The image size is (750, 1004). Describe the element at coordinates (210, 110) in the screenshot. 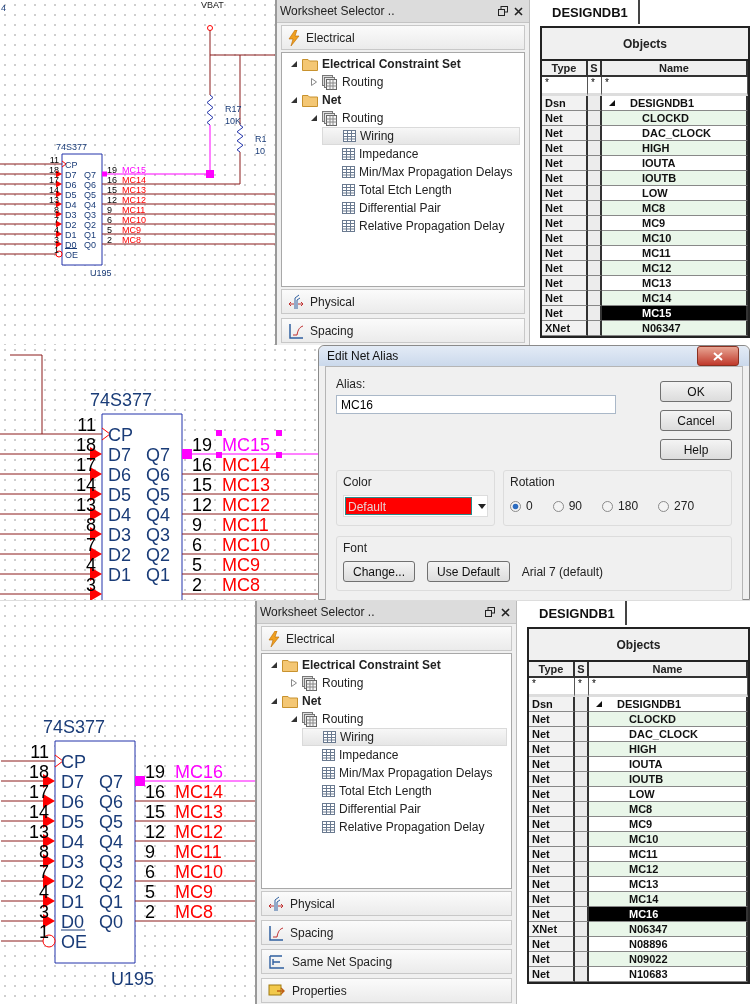

I see `resistor-symbol` at that location.